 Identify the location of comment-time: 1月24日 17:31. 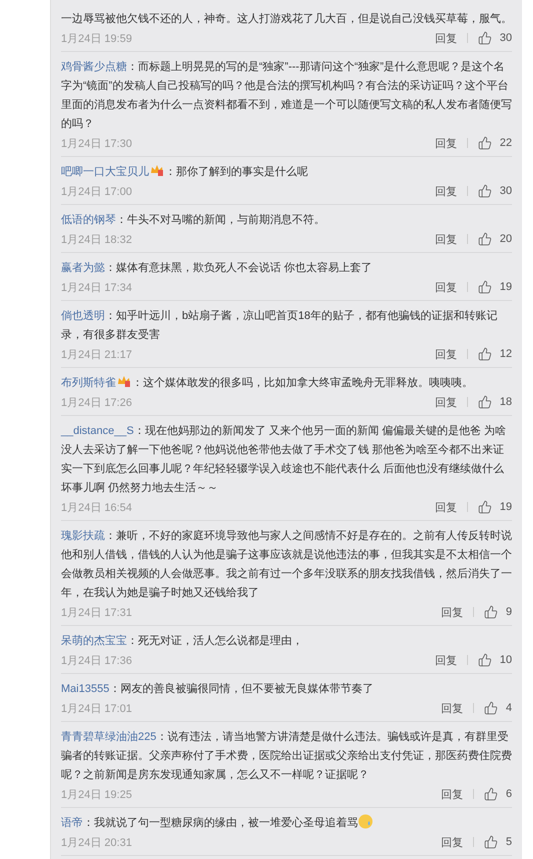
(97, 613).